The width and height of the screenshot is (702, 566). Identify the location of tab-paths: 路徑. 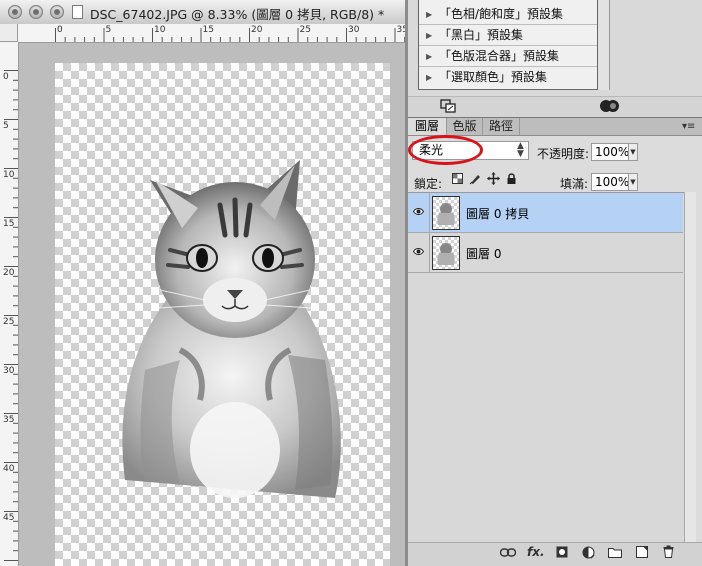
(501, 126).